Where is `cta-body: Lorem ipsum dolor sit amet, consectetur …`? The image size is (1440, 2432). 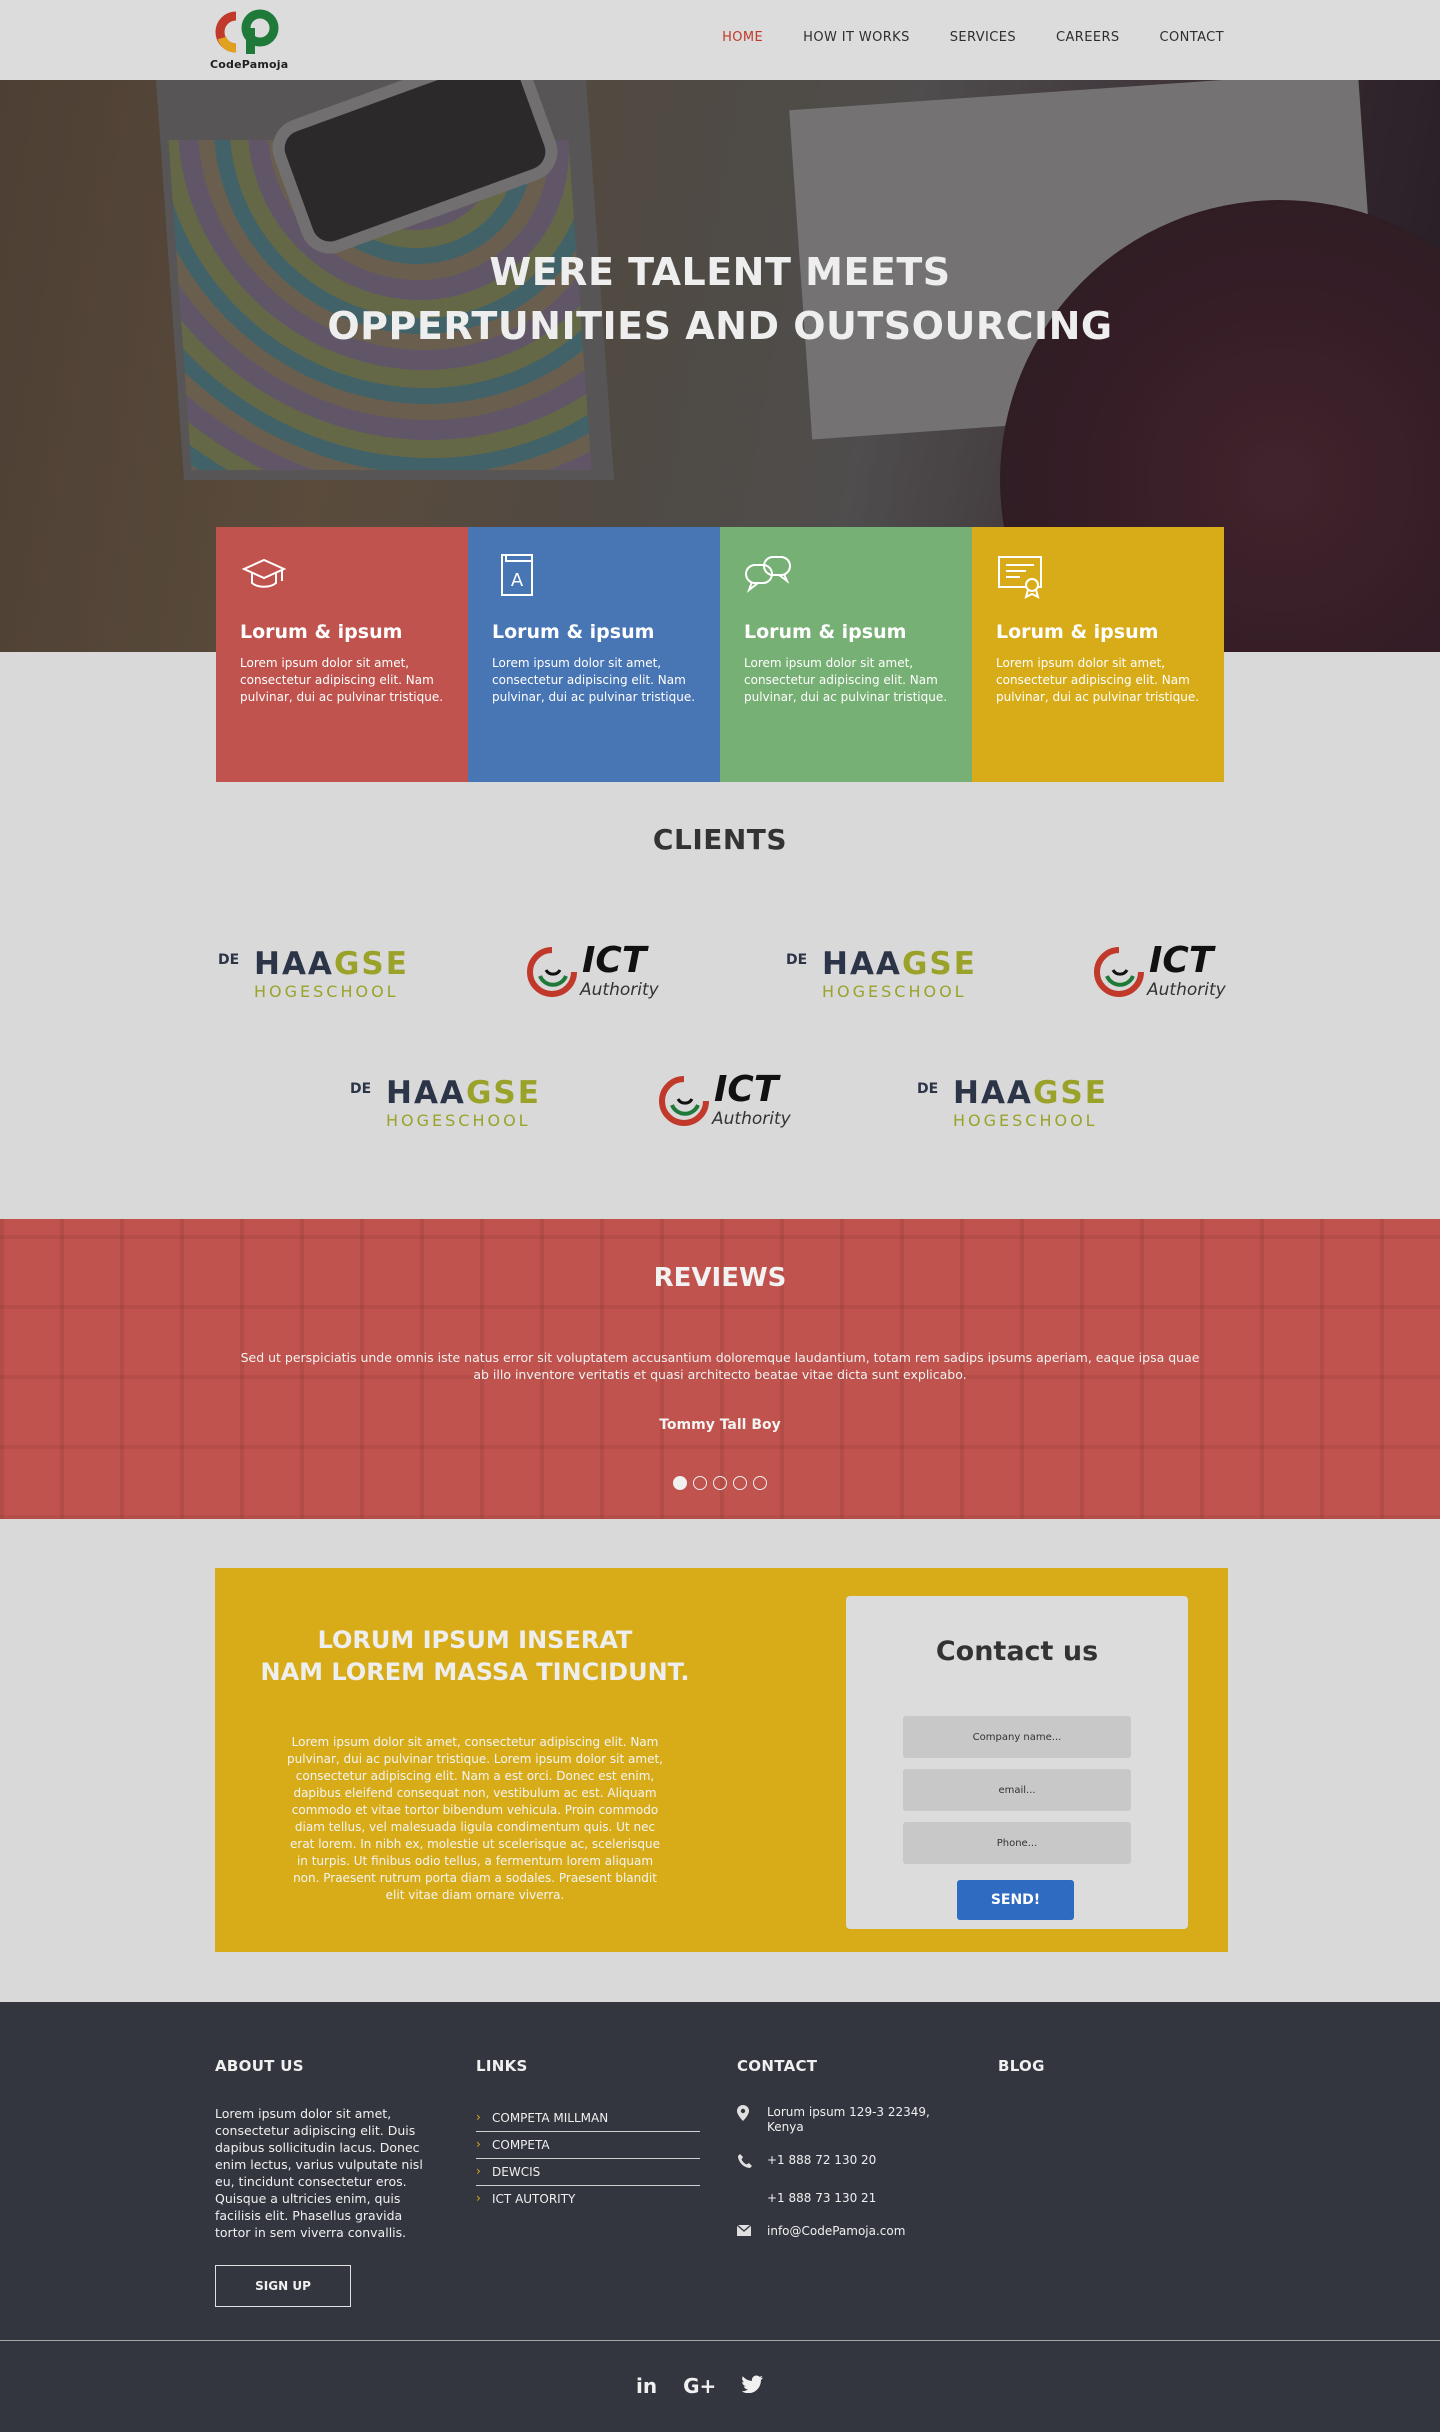
cta-body: Lorem ipsum dolor sit amet, consectetur … is located at coordinates (475, 1818).